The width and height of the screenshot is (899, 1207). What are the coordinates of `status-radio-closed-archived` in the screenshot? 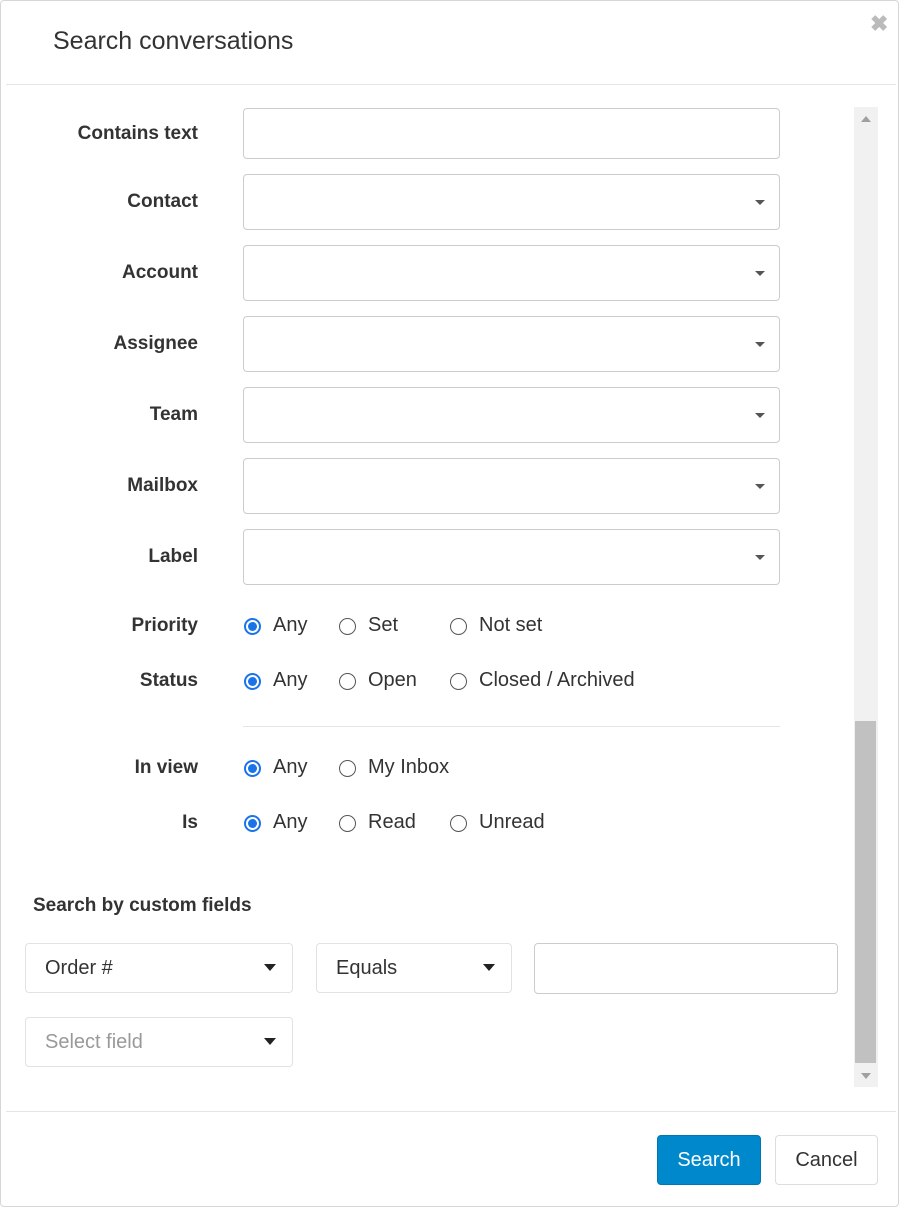 It's located at (458, 681).